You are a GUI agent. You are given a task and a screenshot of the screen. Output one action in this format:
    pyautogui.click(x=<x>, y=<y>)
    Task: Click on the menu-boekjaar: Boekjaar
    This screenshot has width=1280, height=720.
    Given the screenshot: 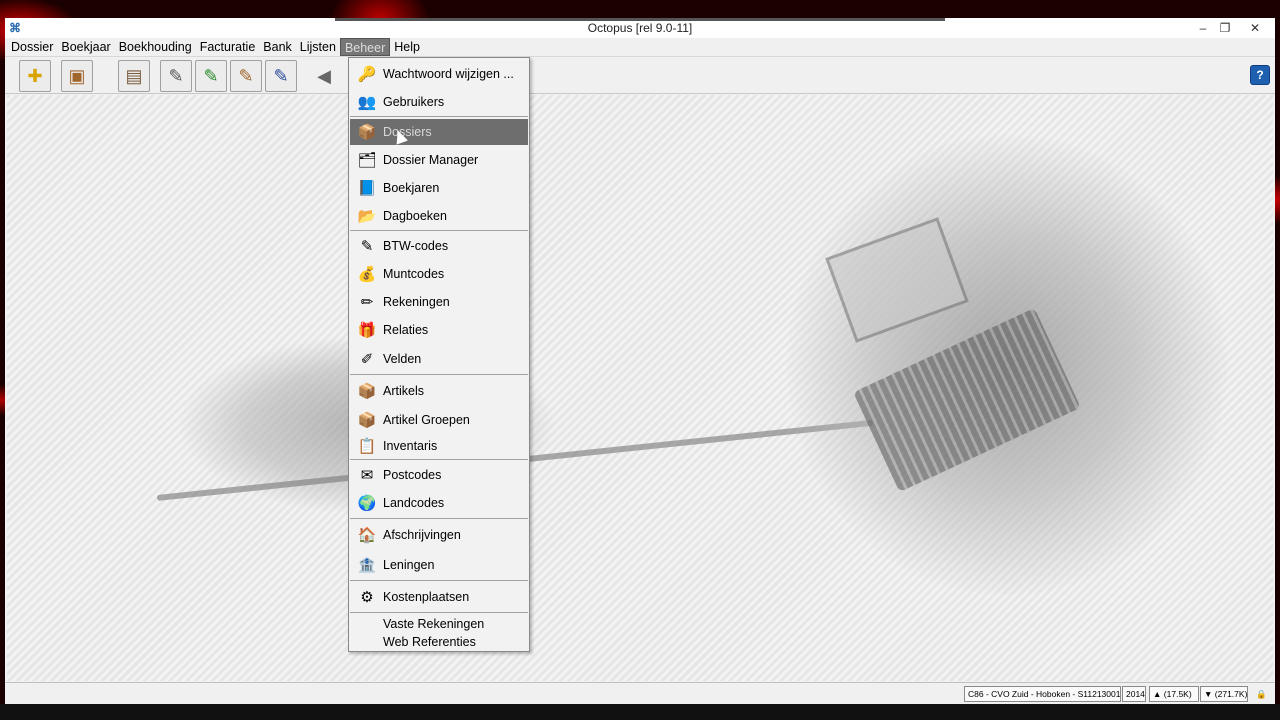 What is the action you would take?
    pyautogui.click(x=85, y=47)
    